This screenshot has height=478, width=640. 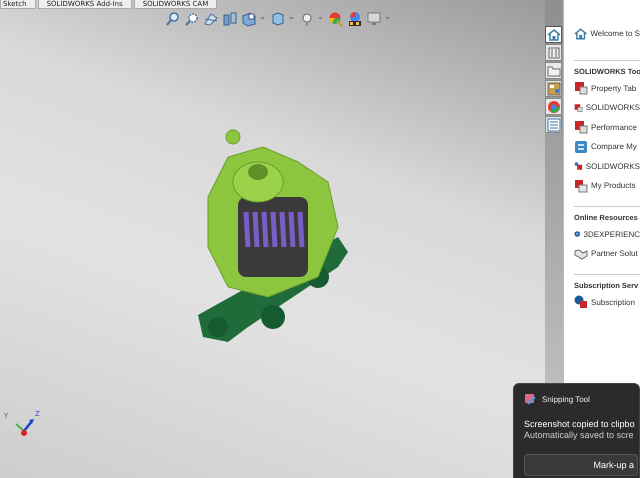 What do you see at coordinates (615, 33) in the screenshot?
I see `welcome-link: Welcome to S` at bounding box center [615, 33].